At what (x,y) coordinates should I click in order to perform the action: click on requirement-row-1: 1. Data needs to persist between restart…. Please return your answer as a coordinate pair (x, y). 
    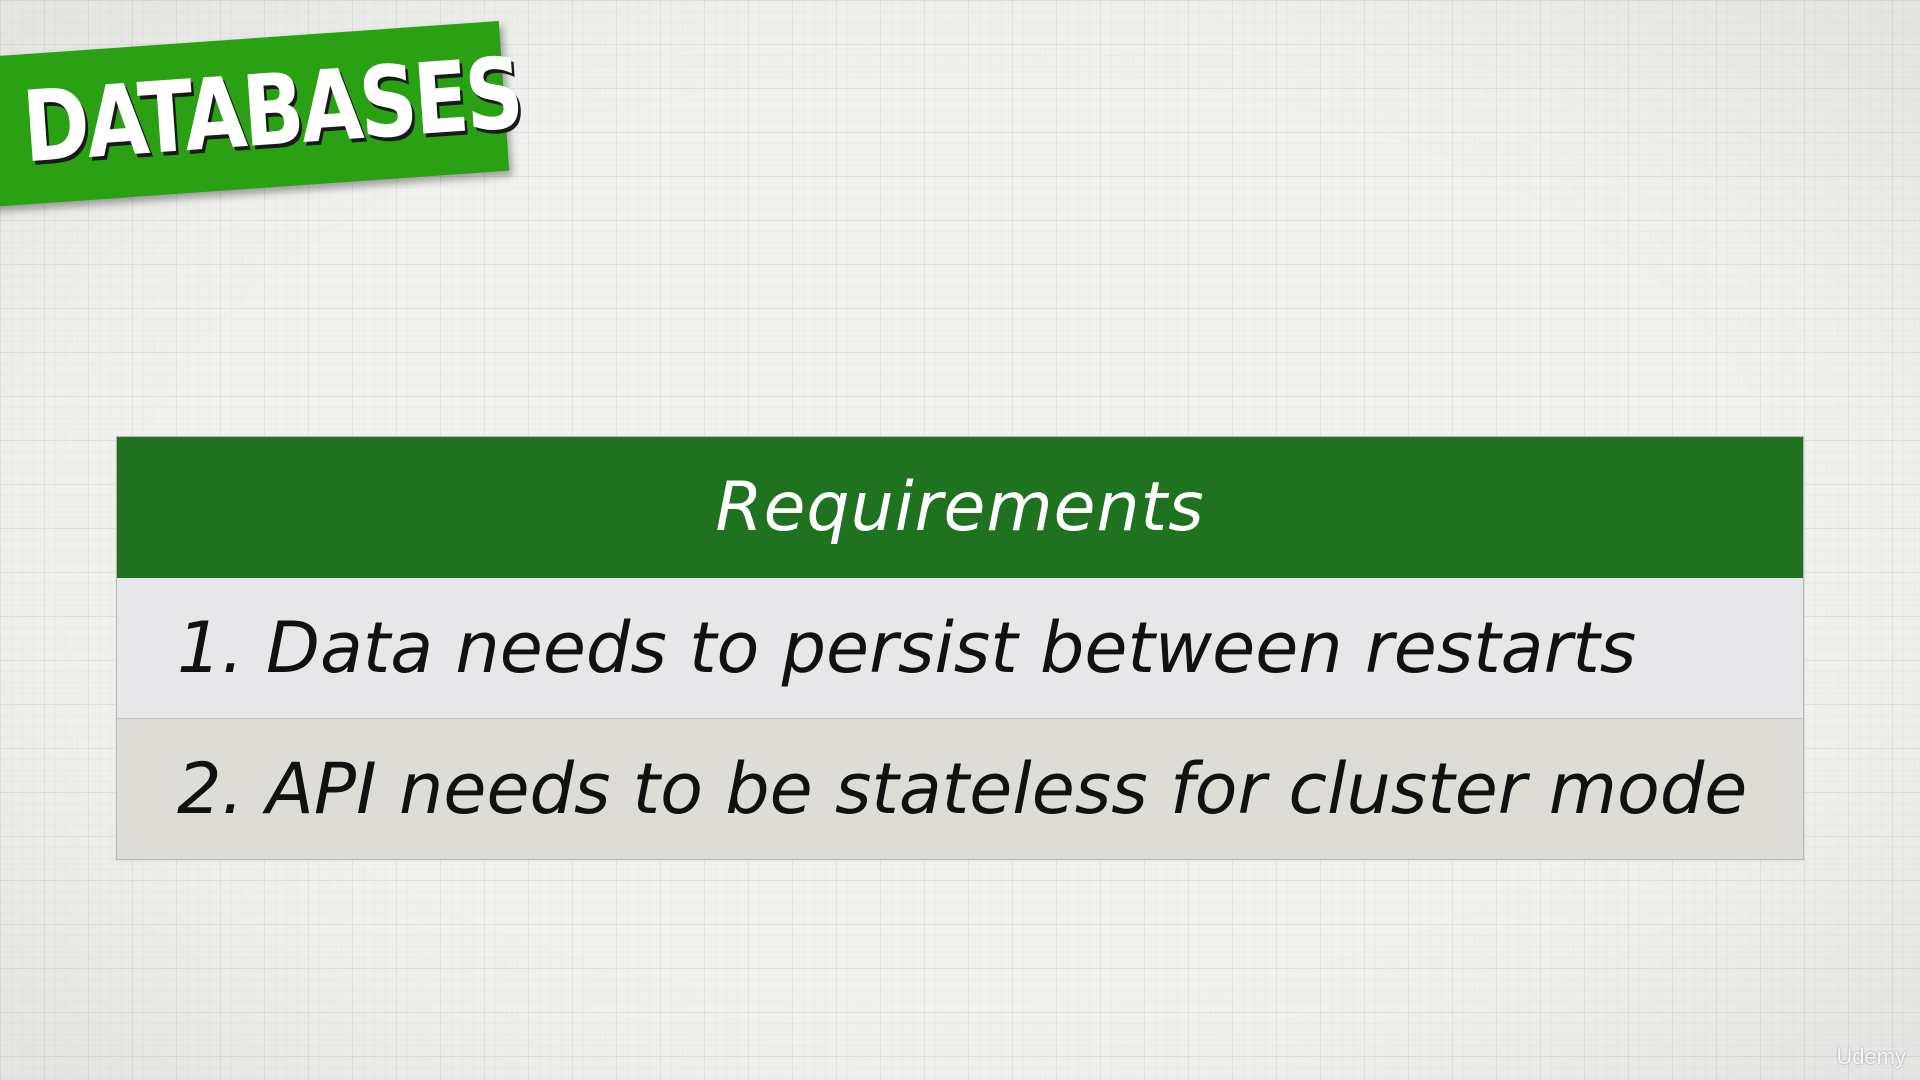
    Looking at the image, I should click on (960, 648).